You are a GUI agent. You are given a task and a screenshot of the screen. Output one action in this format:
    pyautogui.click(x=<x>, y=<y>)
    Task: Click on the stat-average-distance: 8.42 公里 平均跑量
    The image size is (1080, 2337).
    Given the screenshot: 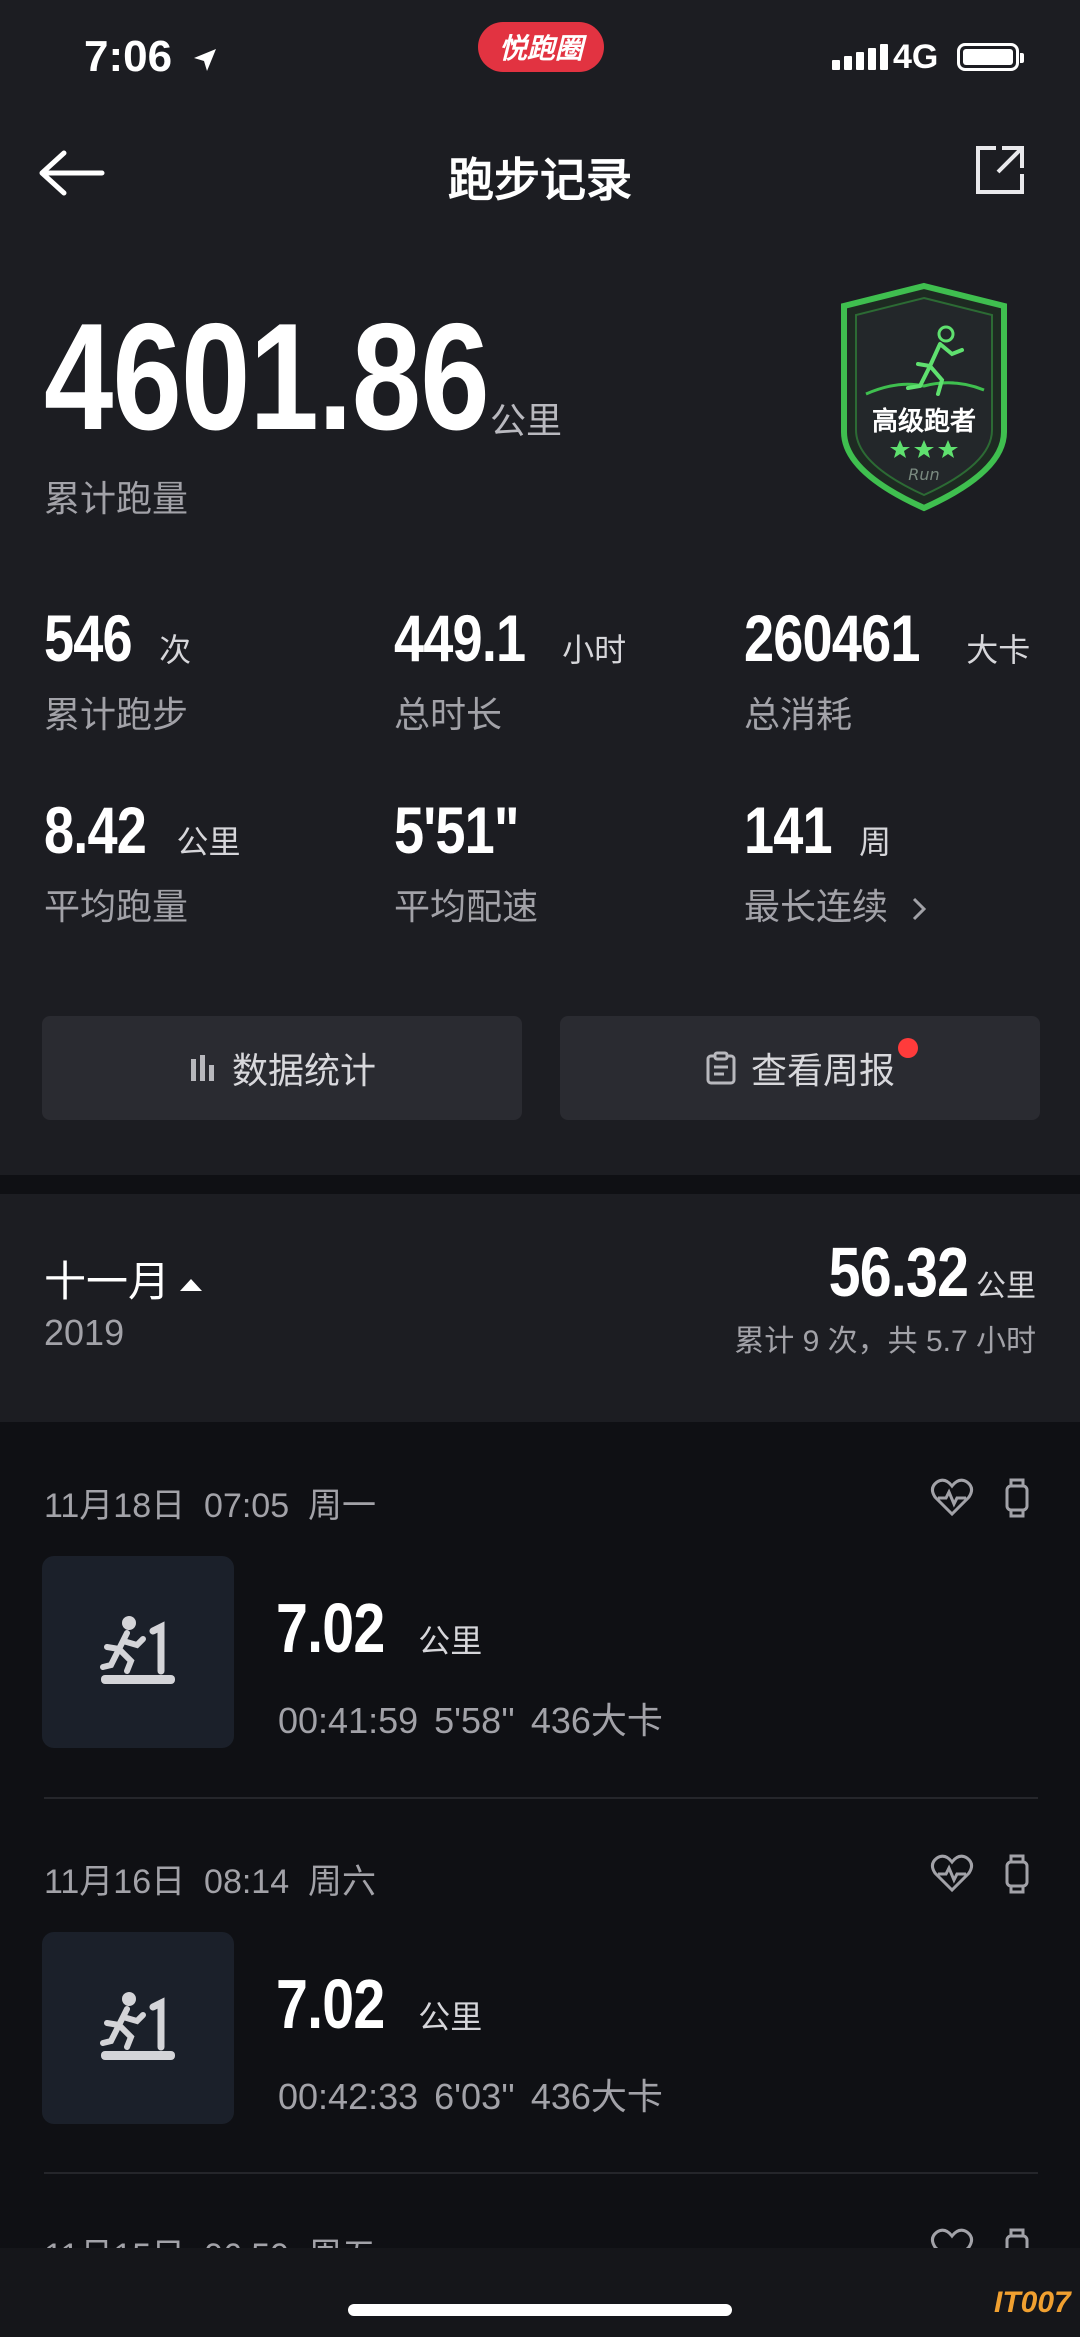 What is the action you would take?
    pyautogui.click(x=142, y=860)
    